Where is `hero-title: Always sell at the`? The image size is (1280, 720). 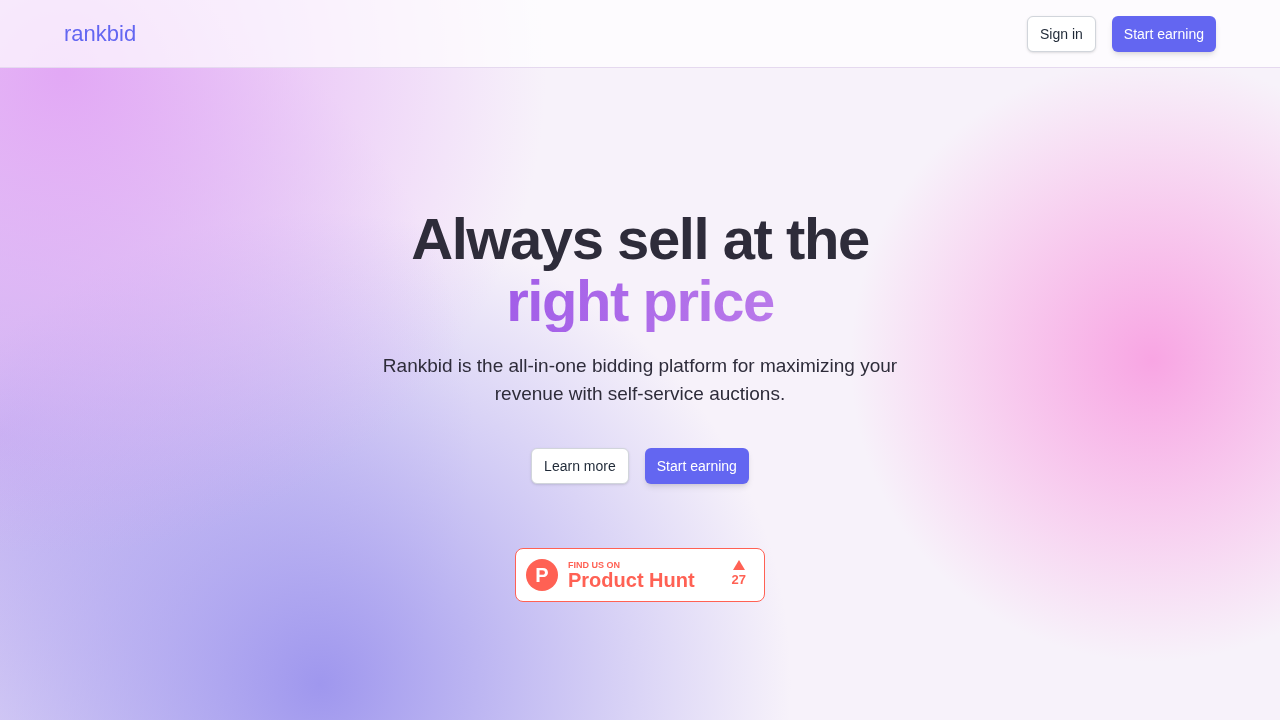 hero-title: Always sell at the is located at coordinates (640, 239).